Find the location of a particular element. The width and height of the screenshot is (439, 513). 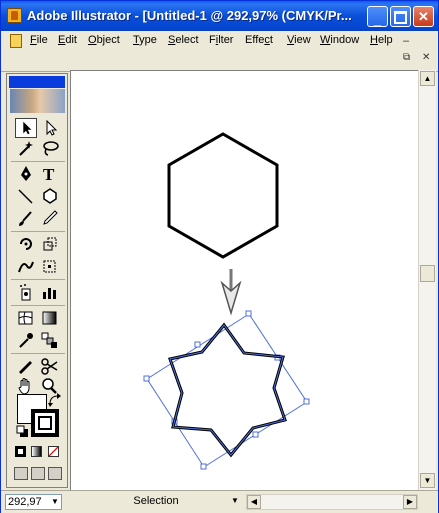

menu-object: Object is located at coordinates (104, 40).